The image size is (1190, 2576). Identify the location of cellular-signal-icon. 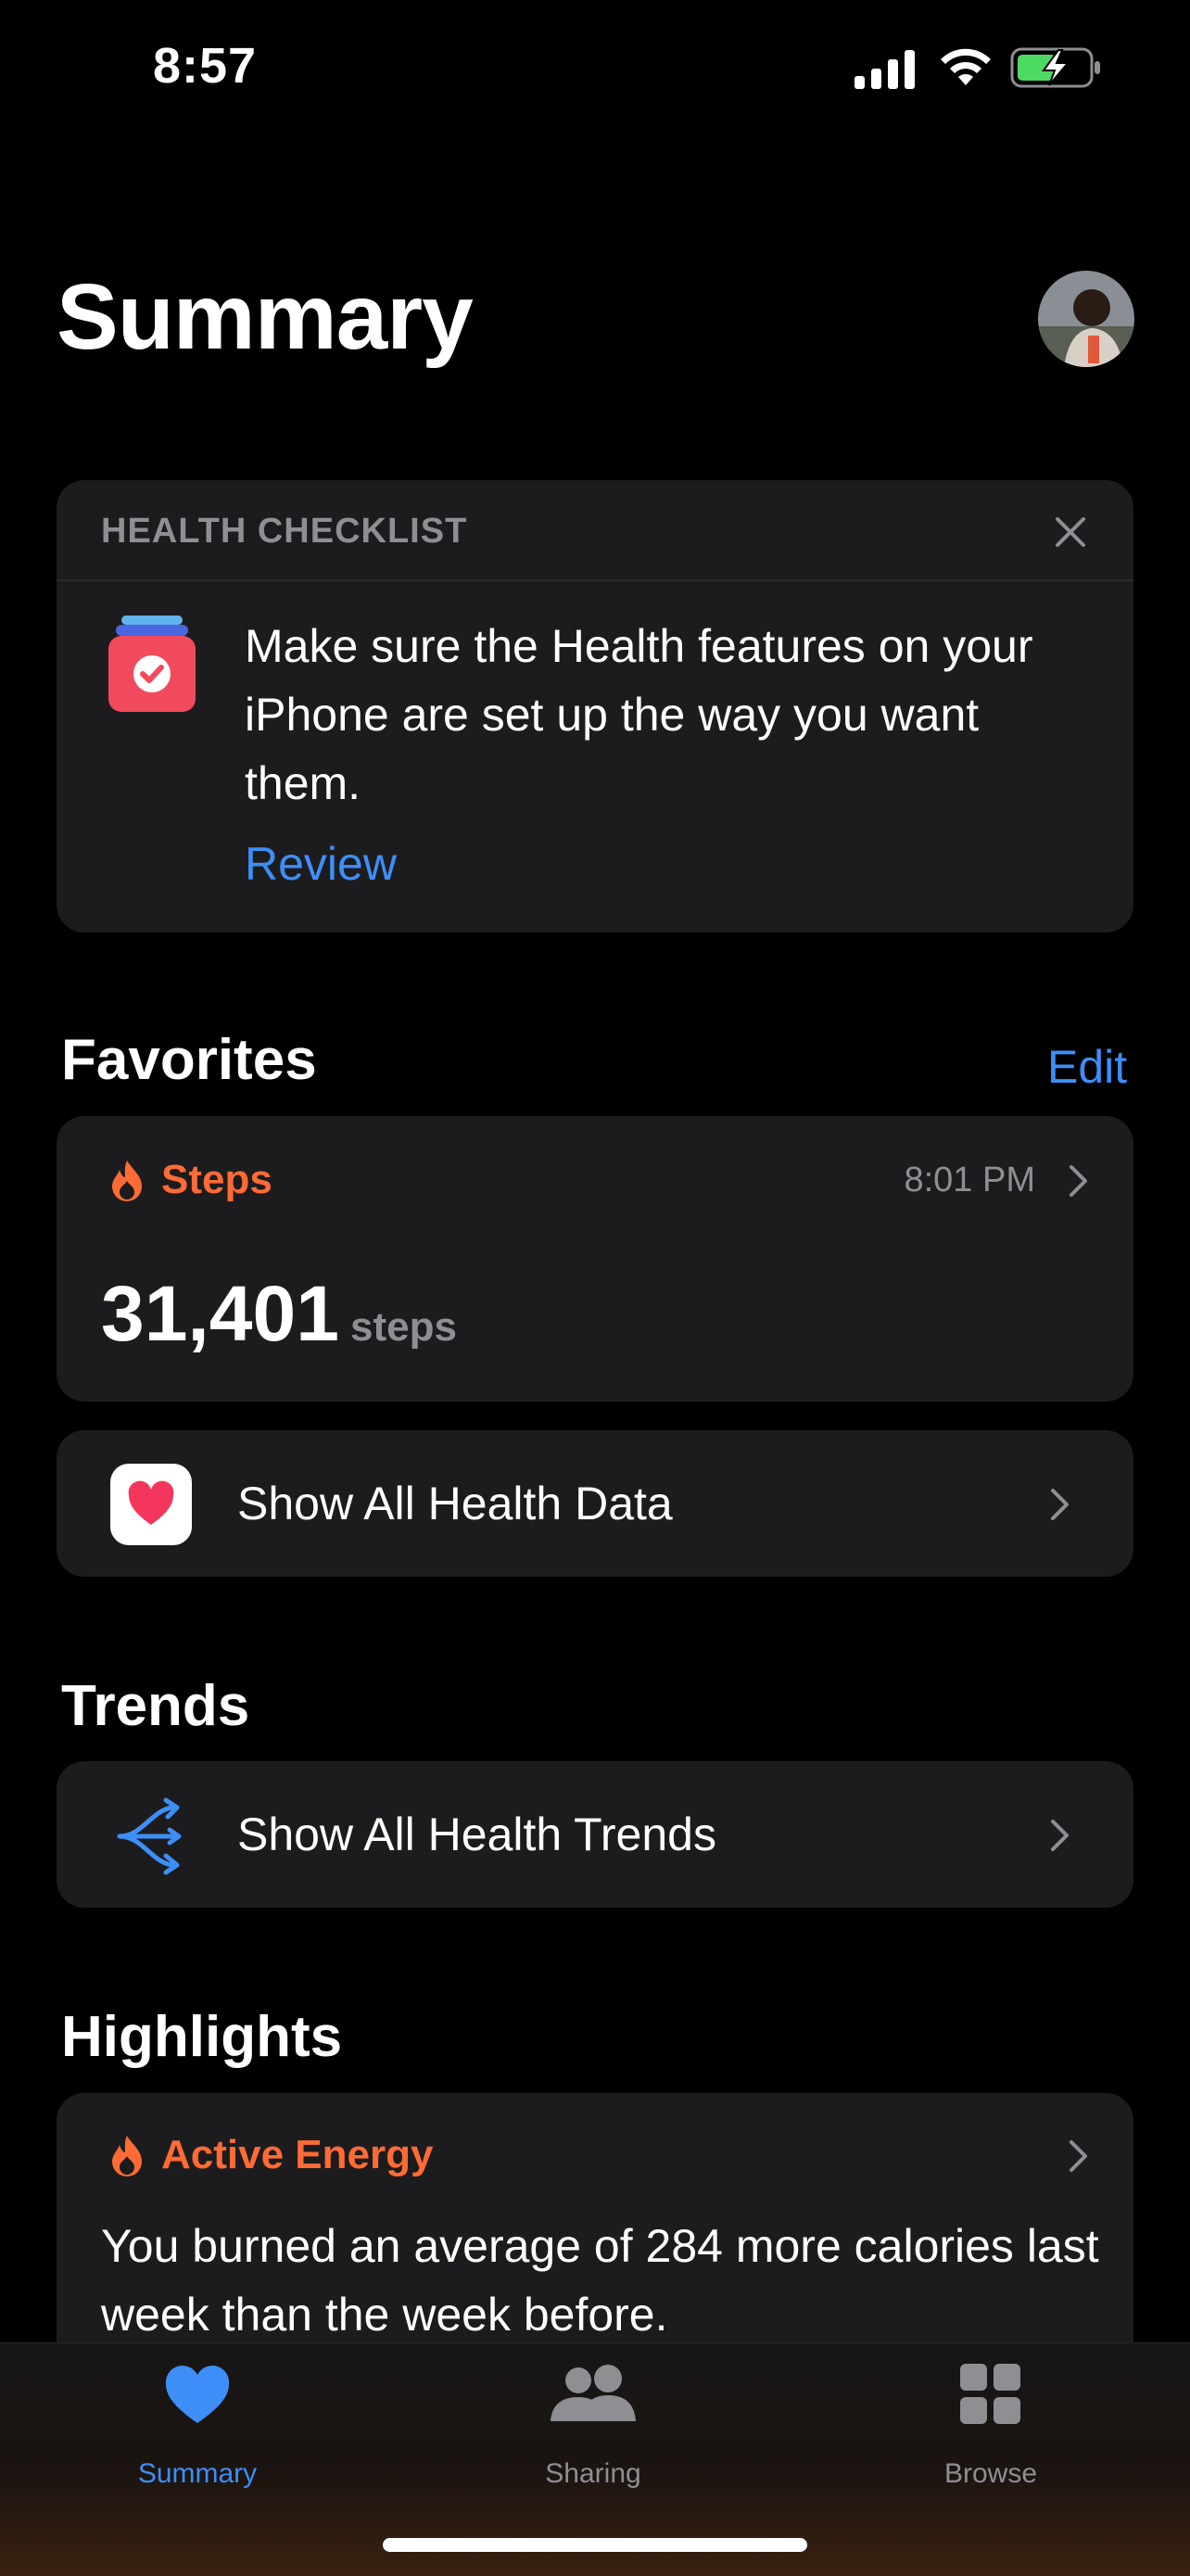
(885, 69).